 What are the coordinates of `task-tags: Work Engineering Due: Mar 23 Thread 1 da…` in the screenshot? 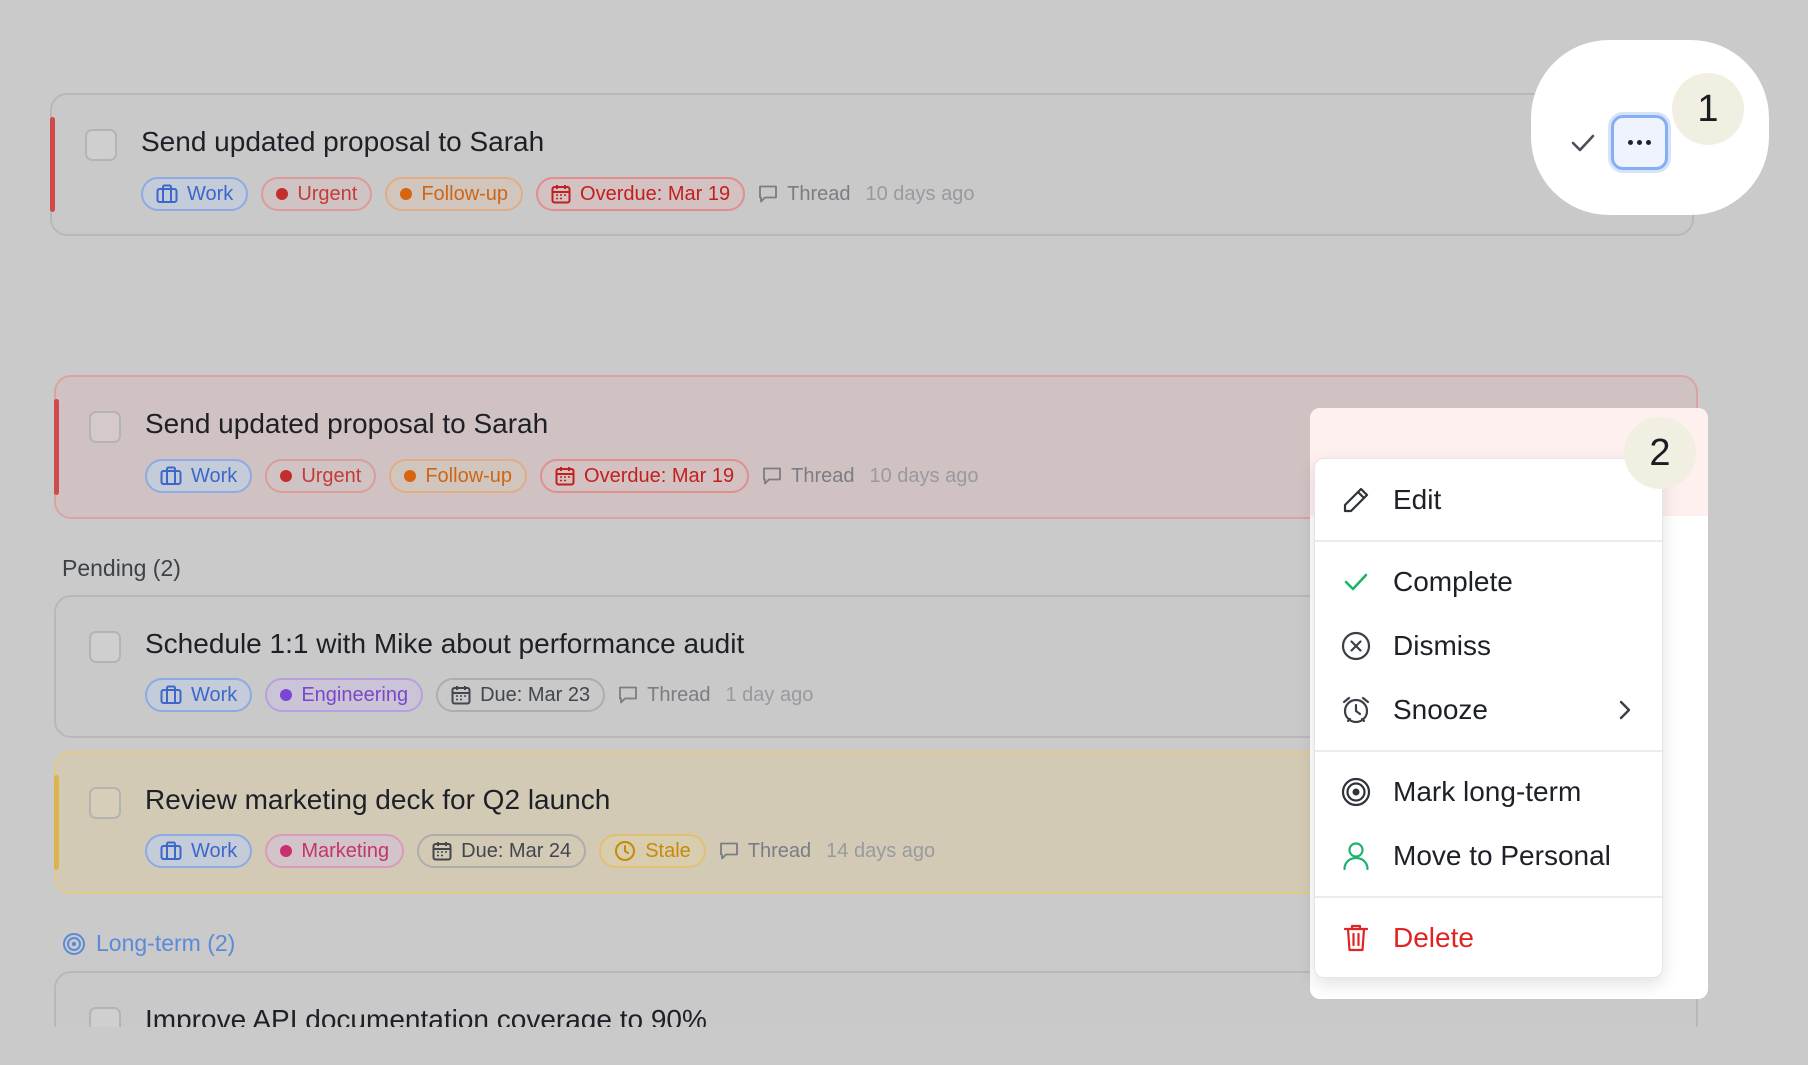 It's located at (479, 695).